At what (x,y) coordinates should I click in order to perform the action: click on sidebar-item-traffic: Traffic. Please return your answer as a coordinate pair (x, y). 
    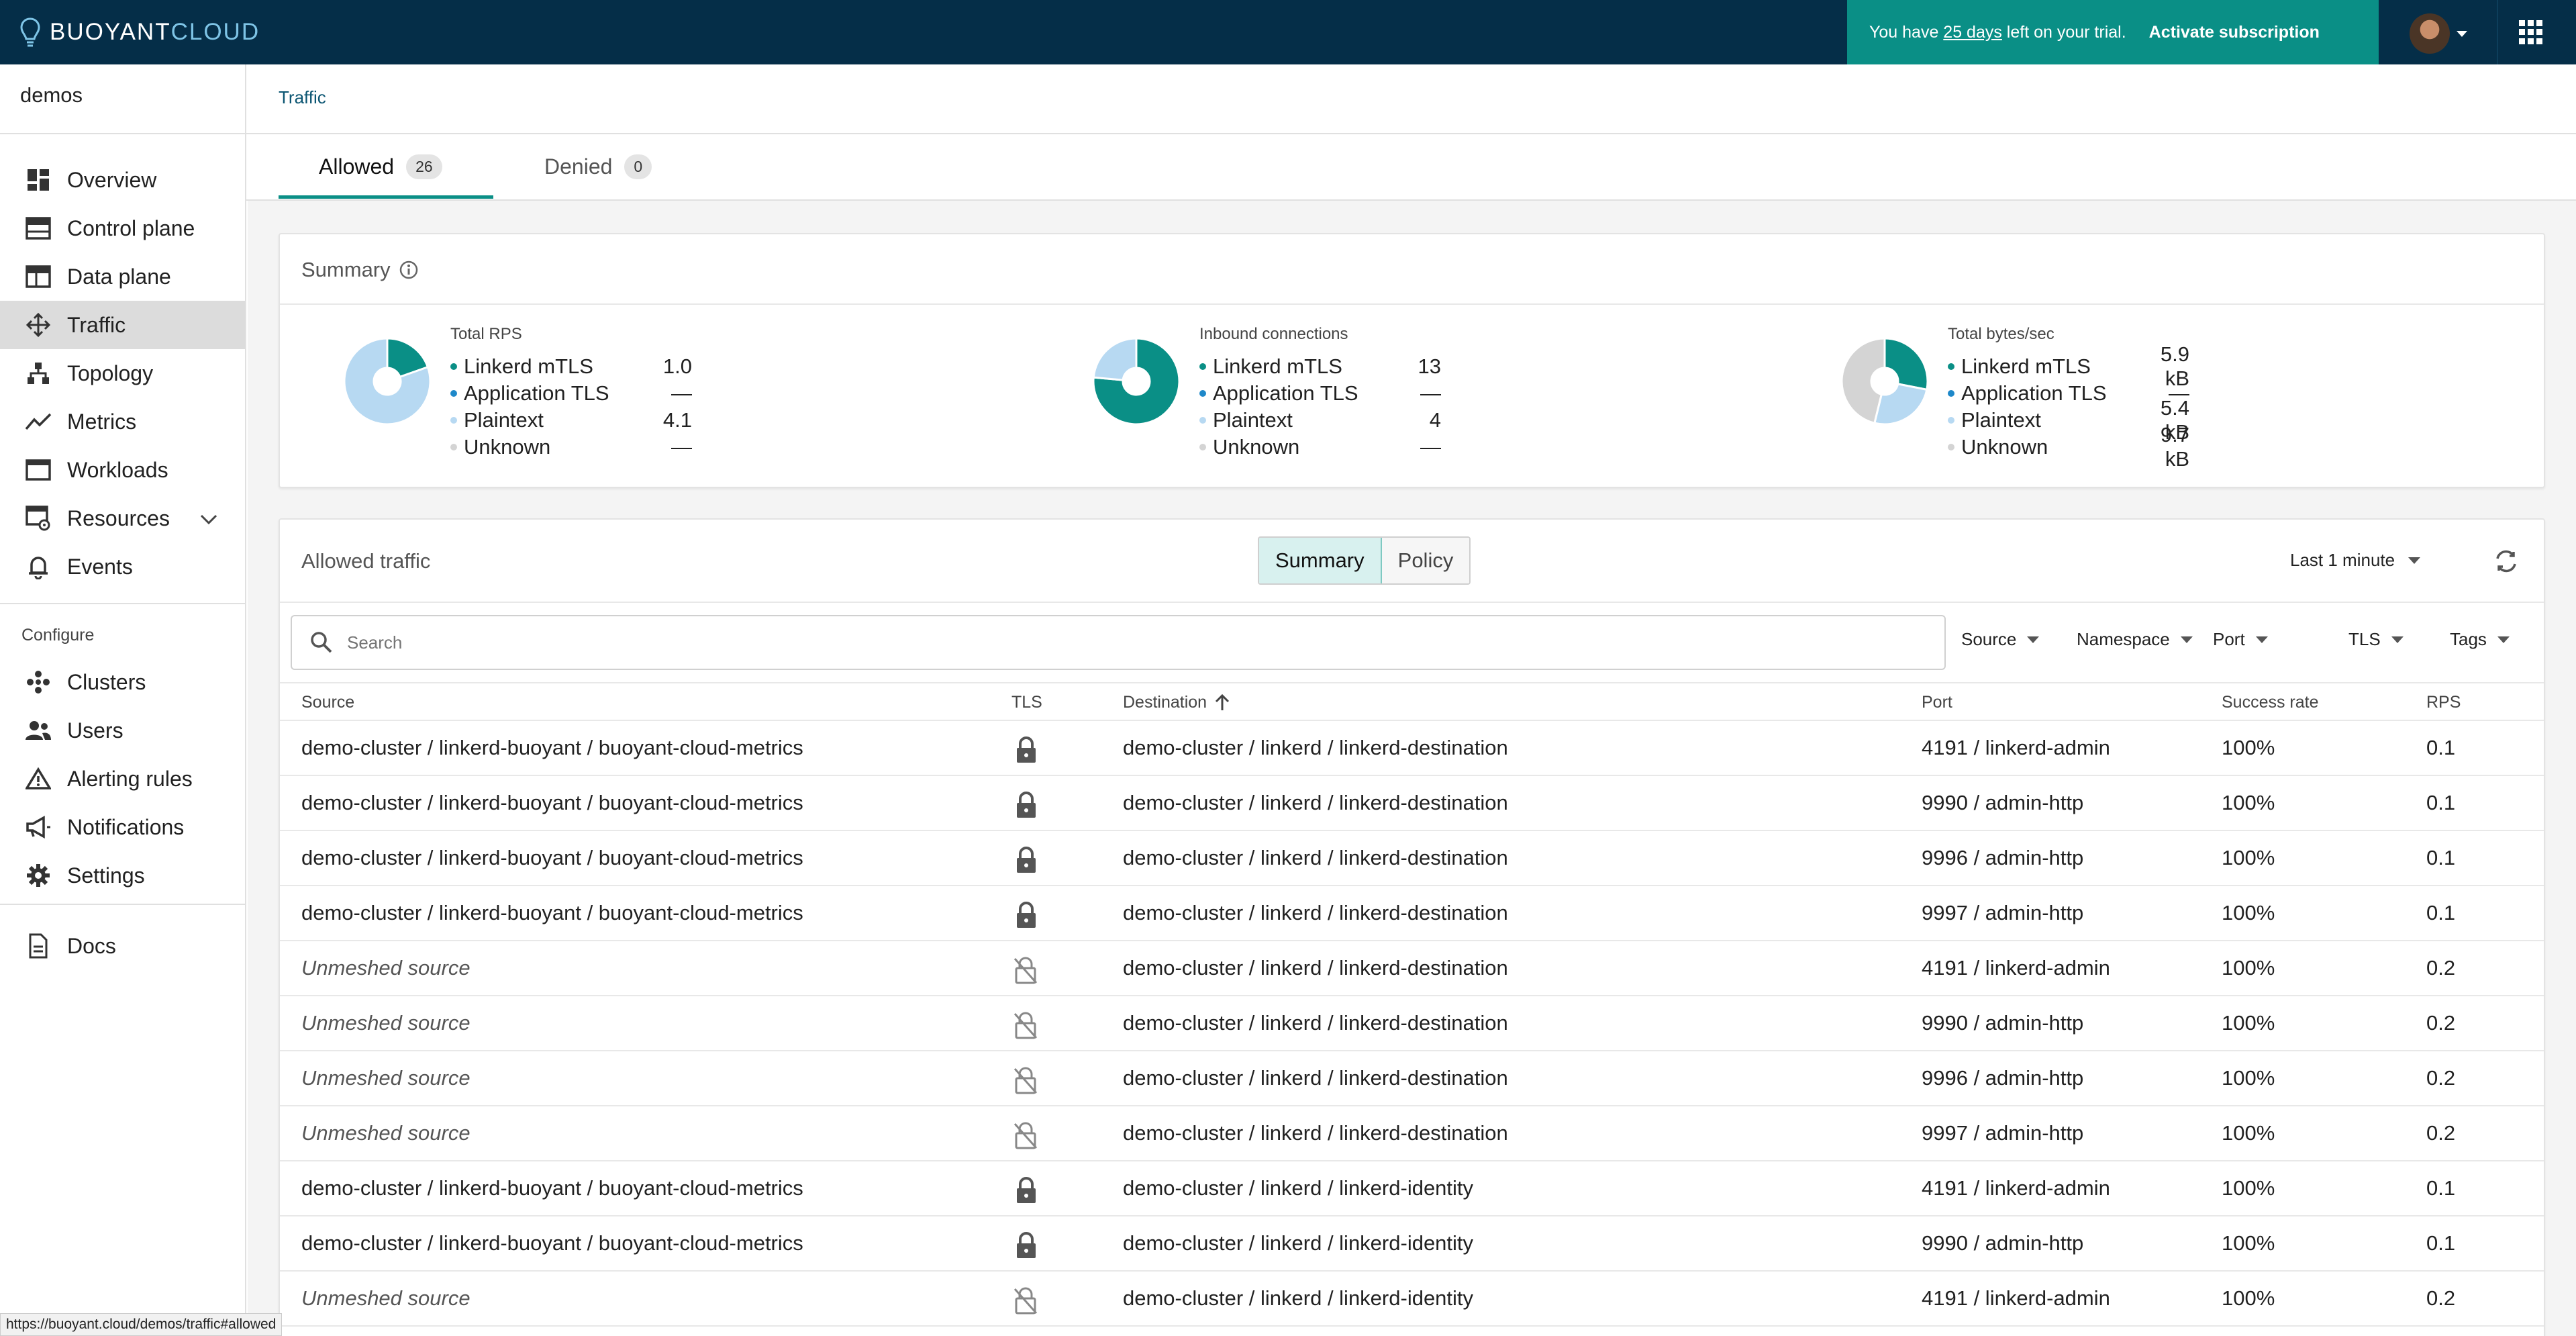
    Looking at the image, I should click on (122, 325).